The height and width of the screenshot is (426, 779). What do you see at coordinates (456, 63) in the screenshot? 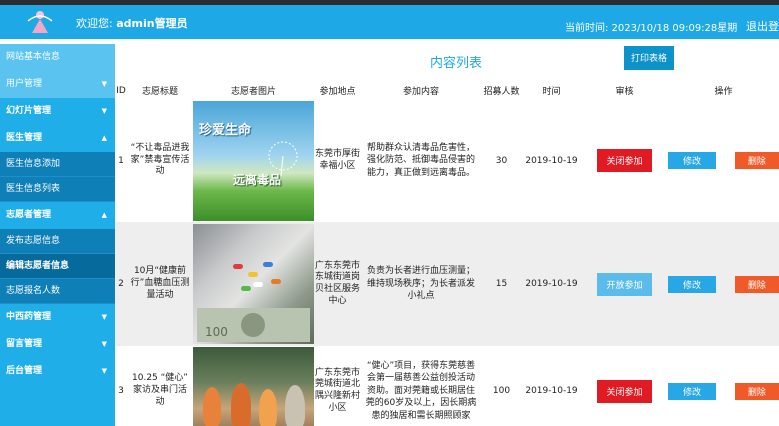
I see `page-title: 内容列表` at bounding box center [456, 63].